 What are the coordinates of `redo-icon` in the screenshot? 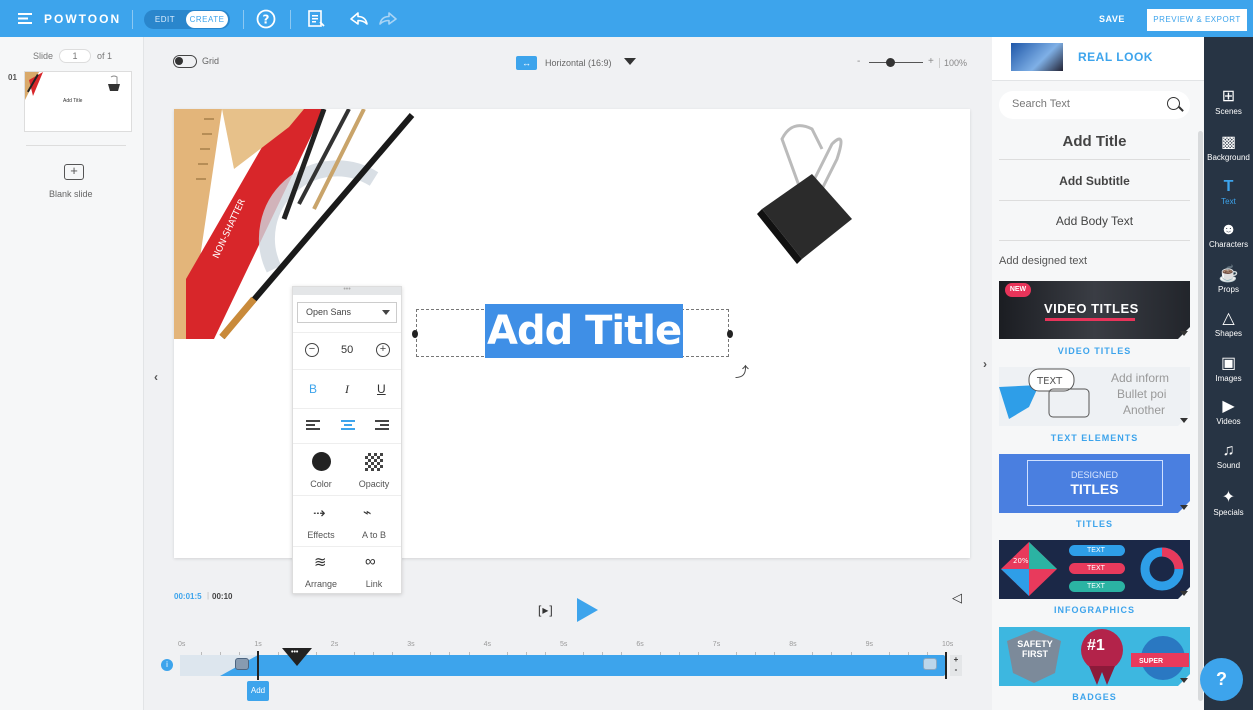 It's located at (388, 19).